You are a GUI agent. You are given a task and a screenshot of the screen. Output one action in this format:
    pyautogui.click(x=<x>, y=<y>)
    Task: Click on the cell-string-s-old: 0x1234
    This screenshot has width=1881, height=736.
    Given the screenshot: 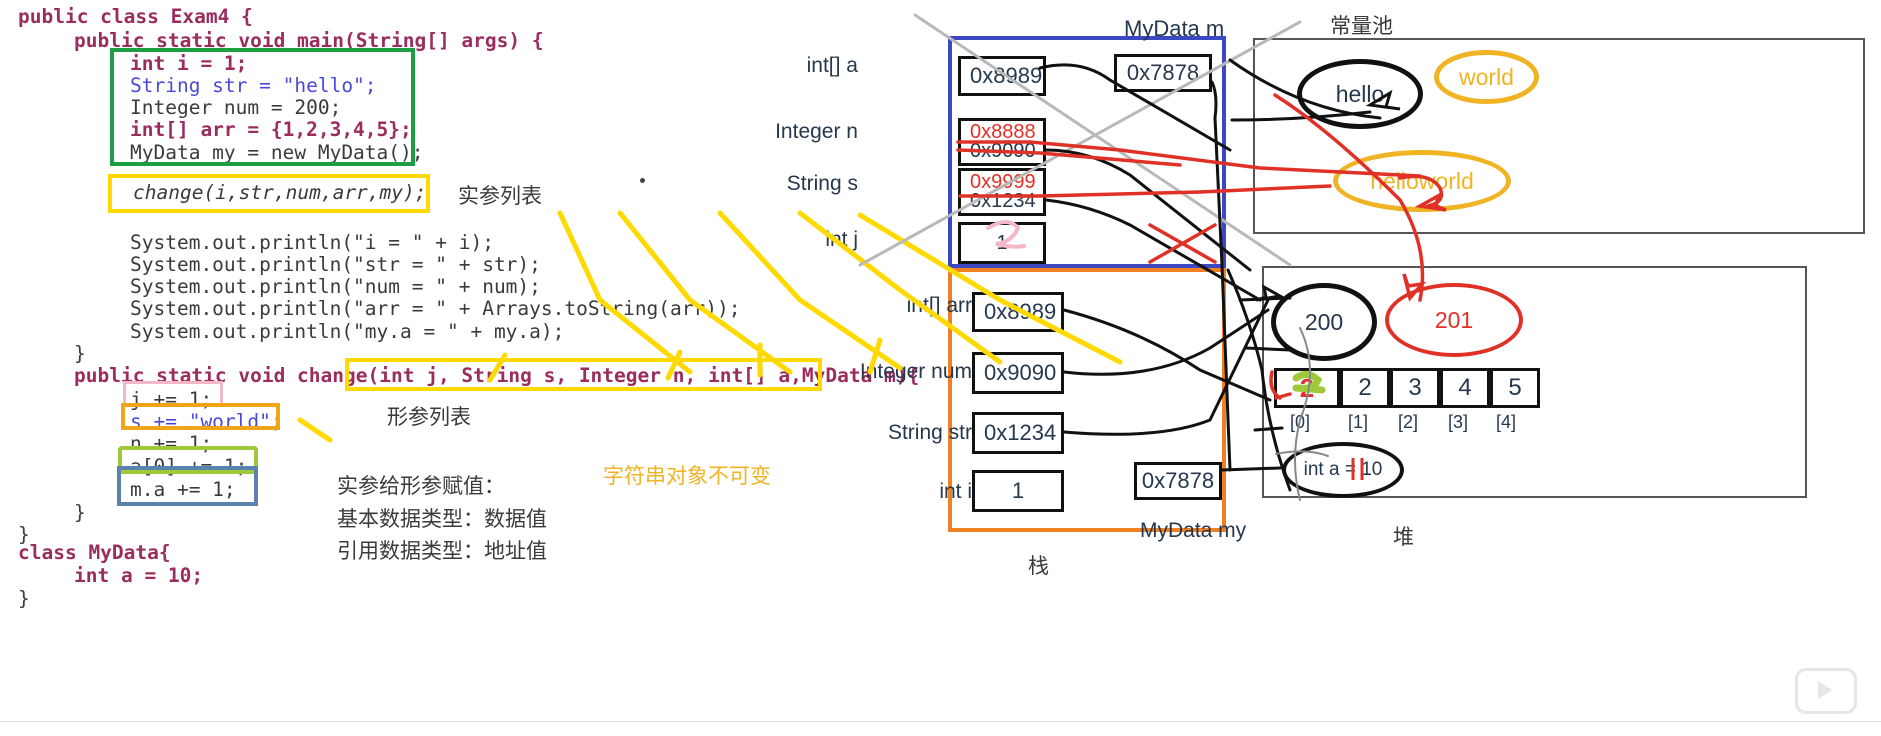 What is the action you would take?
    pyautogui.click(x=1003, y=201)
    